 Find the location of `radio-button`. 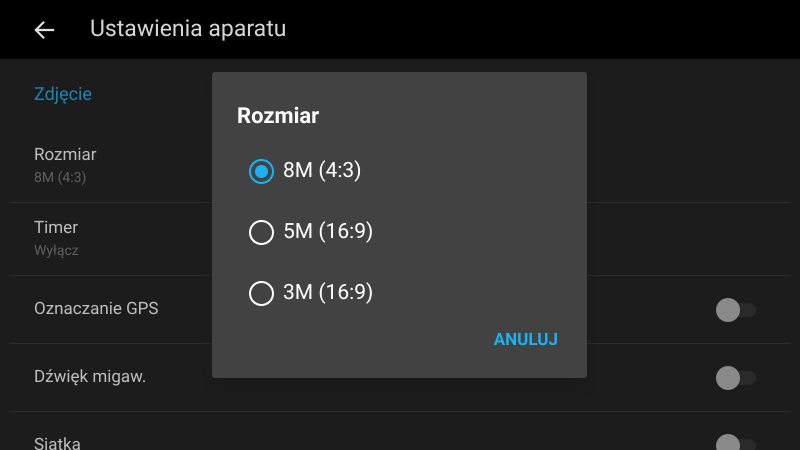

radio-button is located at coordinates (261, 171).